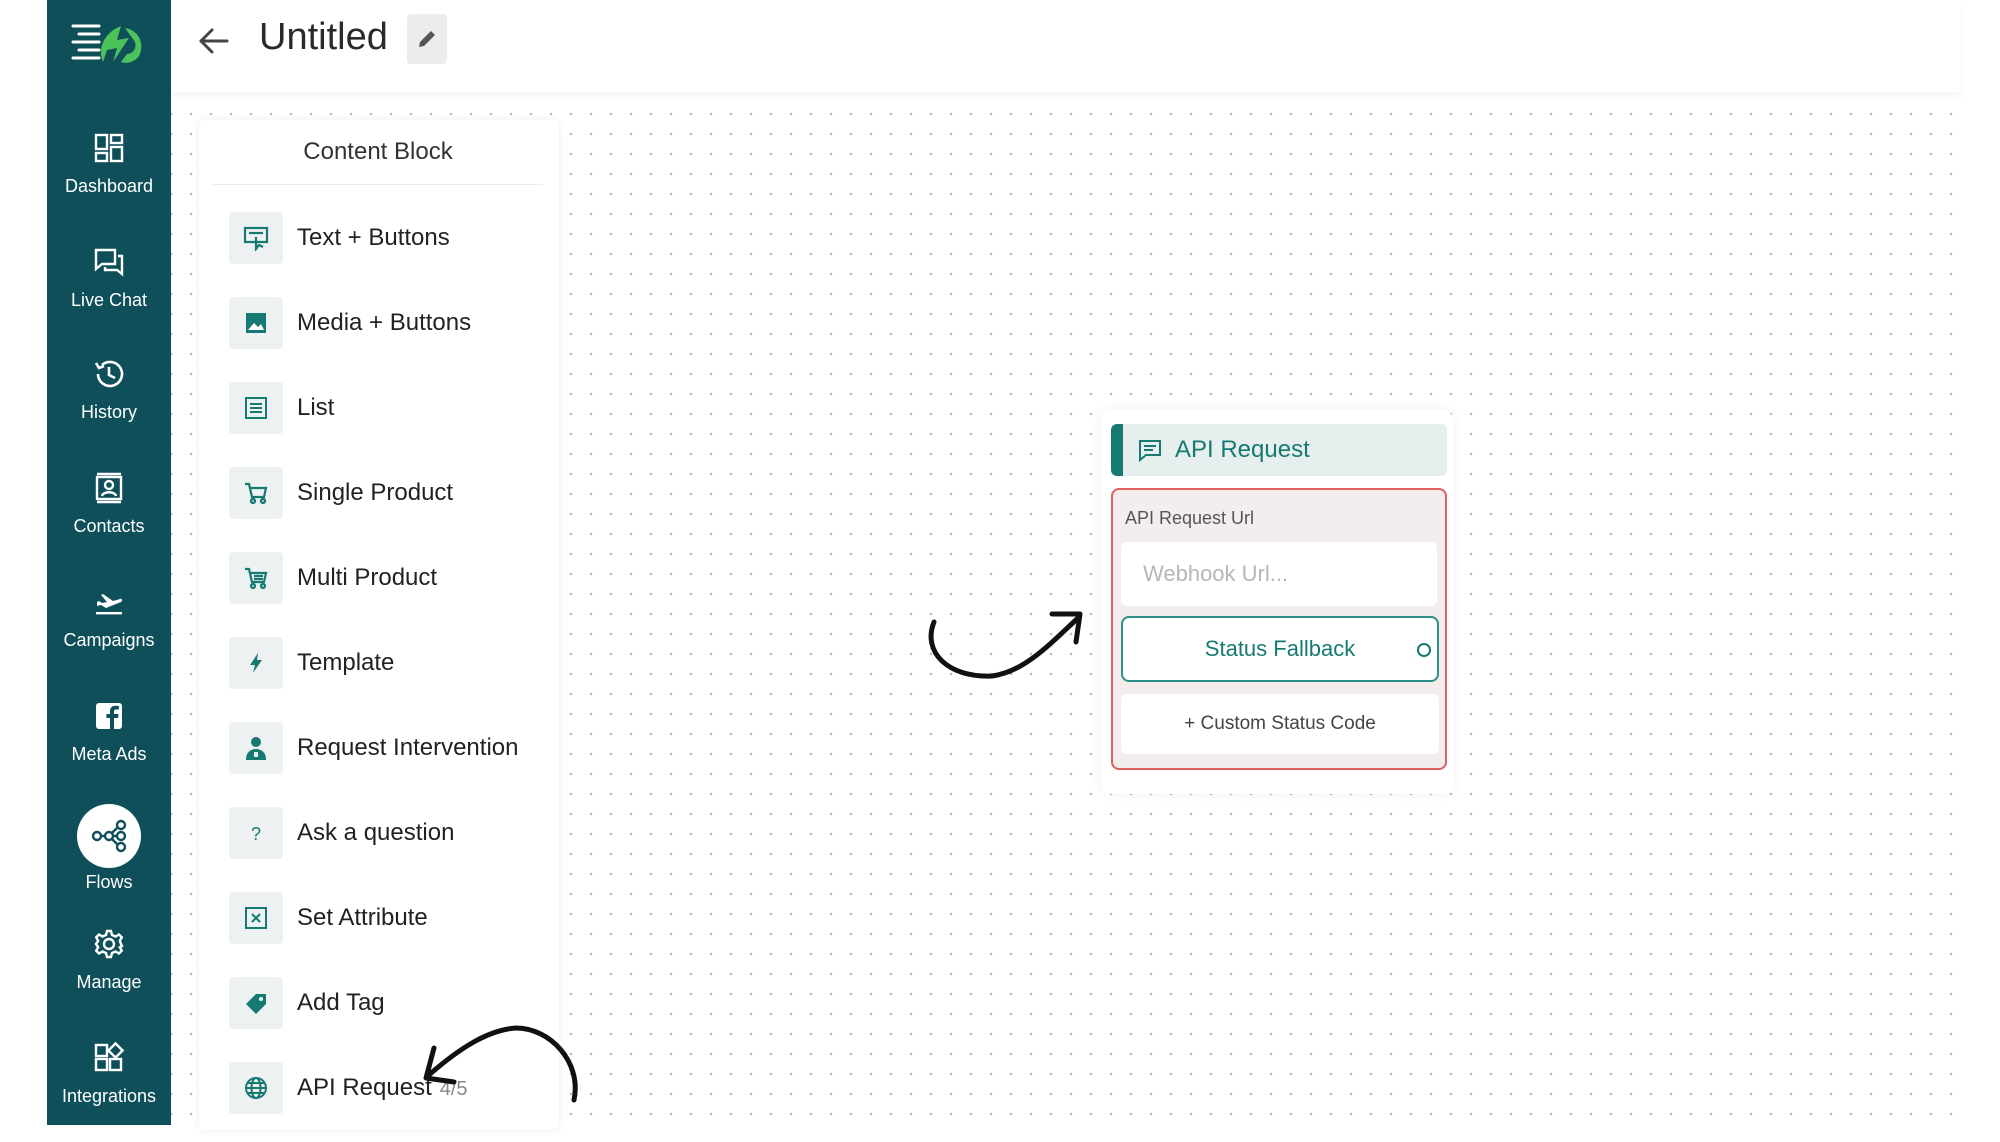  What do you see at coordinates (1190, 518) in the screenshot?
I see `url-label: API Request Url` at bounding box center [1190, 518].